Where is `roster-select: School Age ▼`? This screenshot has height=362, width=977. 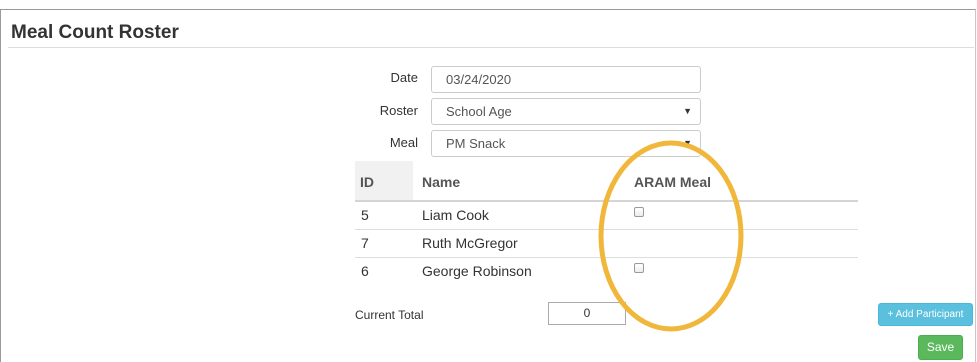 roster-select: School Age ▼ is located at coordinates (566, 111).